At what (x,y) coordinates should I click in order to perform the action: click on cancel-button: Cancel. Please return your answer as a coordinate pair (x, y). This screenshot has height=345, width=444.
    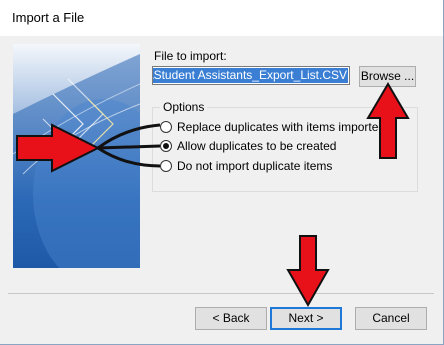
    Looking at the image, I should click on (391, 318).